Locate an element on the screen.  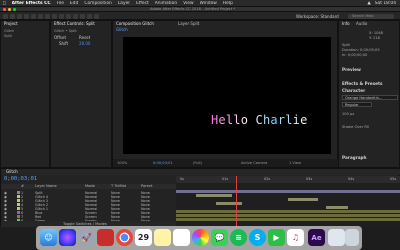
camera-tool-icon is located at coordinates (40, 16).